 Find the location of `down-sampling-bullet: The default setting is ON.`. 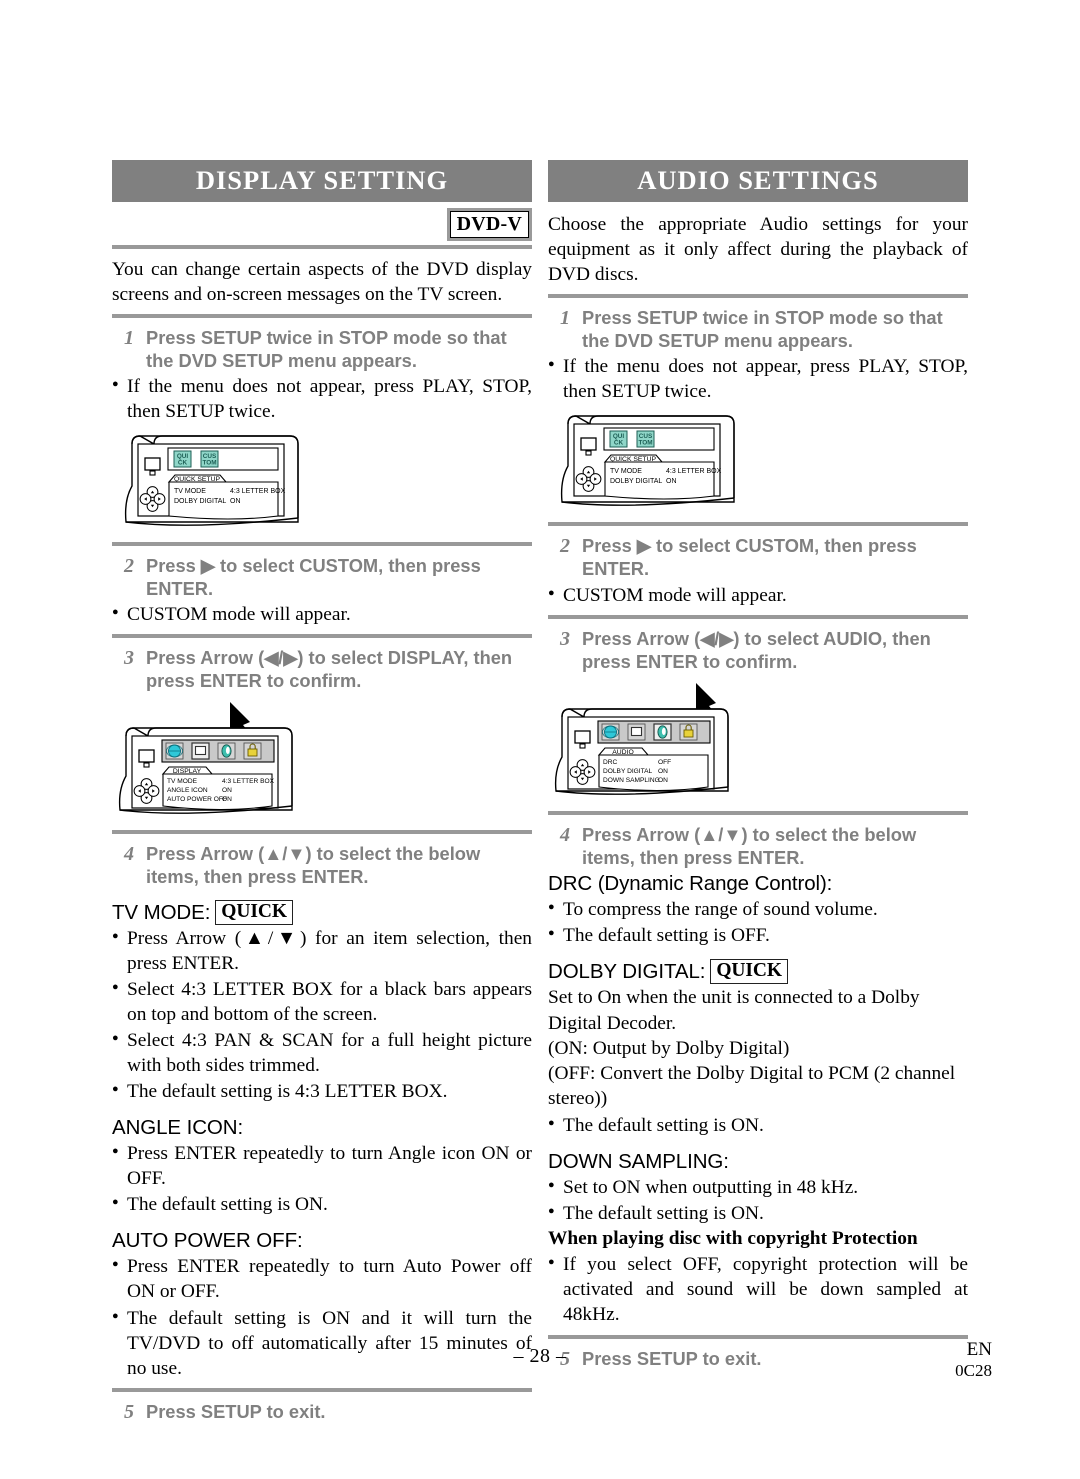

down-sampling-bullet: The default setting is ON. is located at coordinates (758, 1213).